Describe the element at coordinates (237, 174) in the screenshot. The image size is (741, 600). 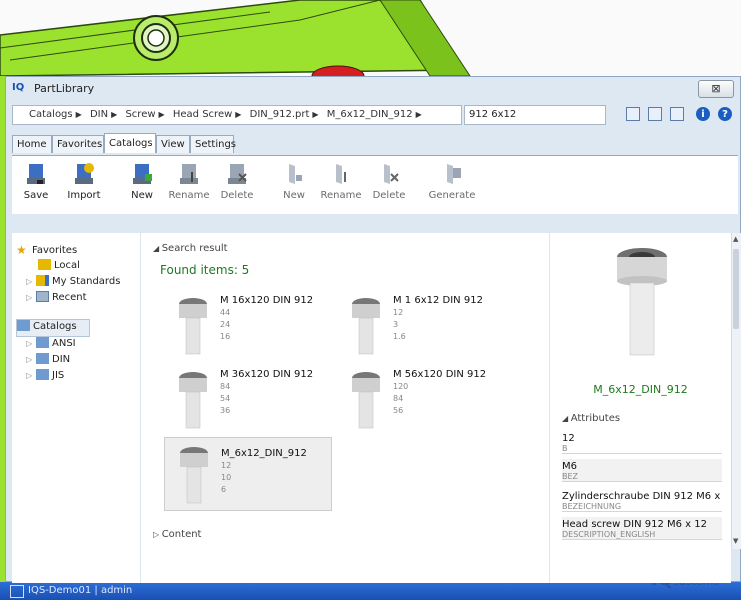
I see `delete-icon` at that location.